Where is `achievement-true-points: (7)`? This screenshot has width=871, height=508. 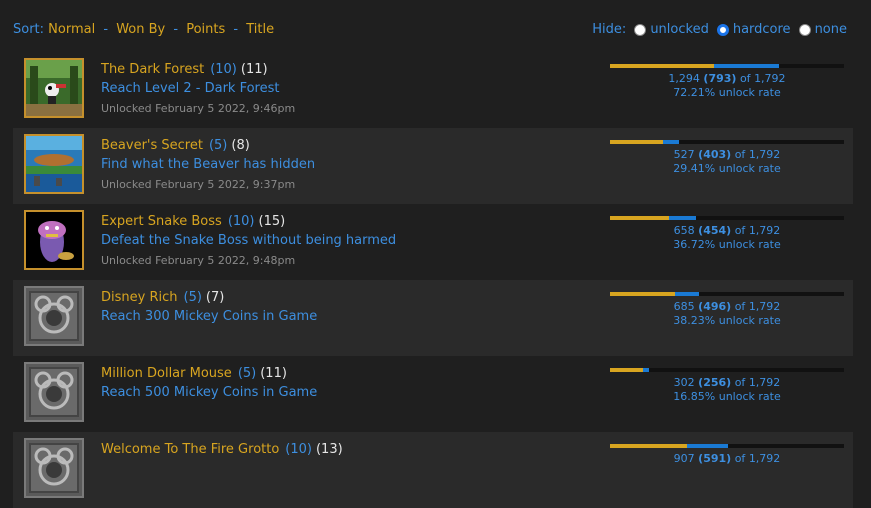 achievement-true-points: (7) is located at coordinates (215, 297).